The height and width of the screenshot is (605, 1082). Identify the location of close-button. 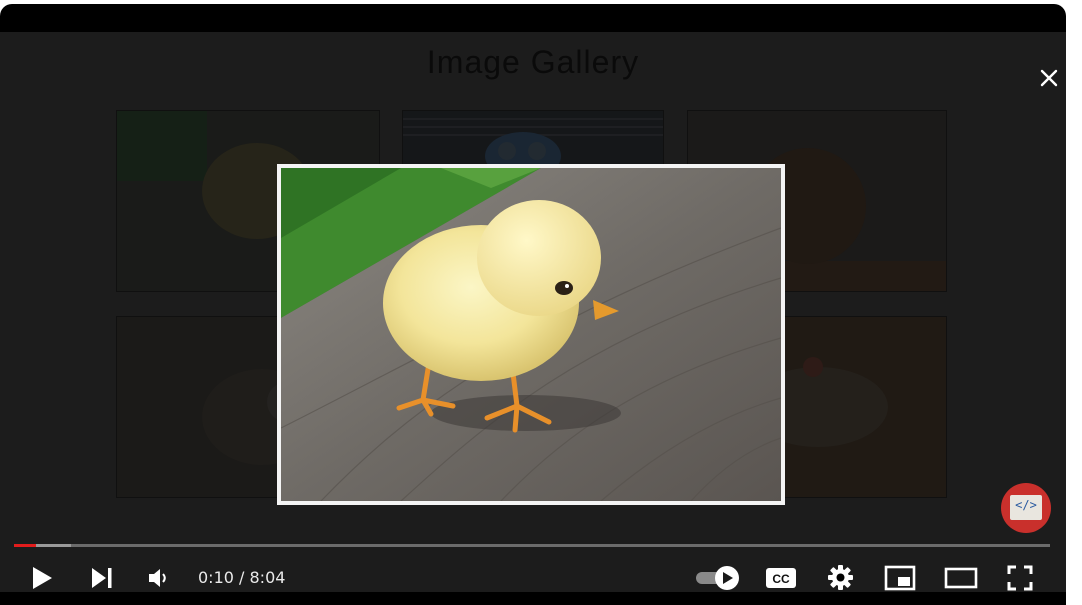
(1049, 78).